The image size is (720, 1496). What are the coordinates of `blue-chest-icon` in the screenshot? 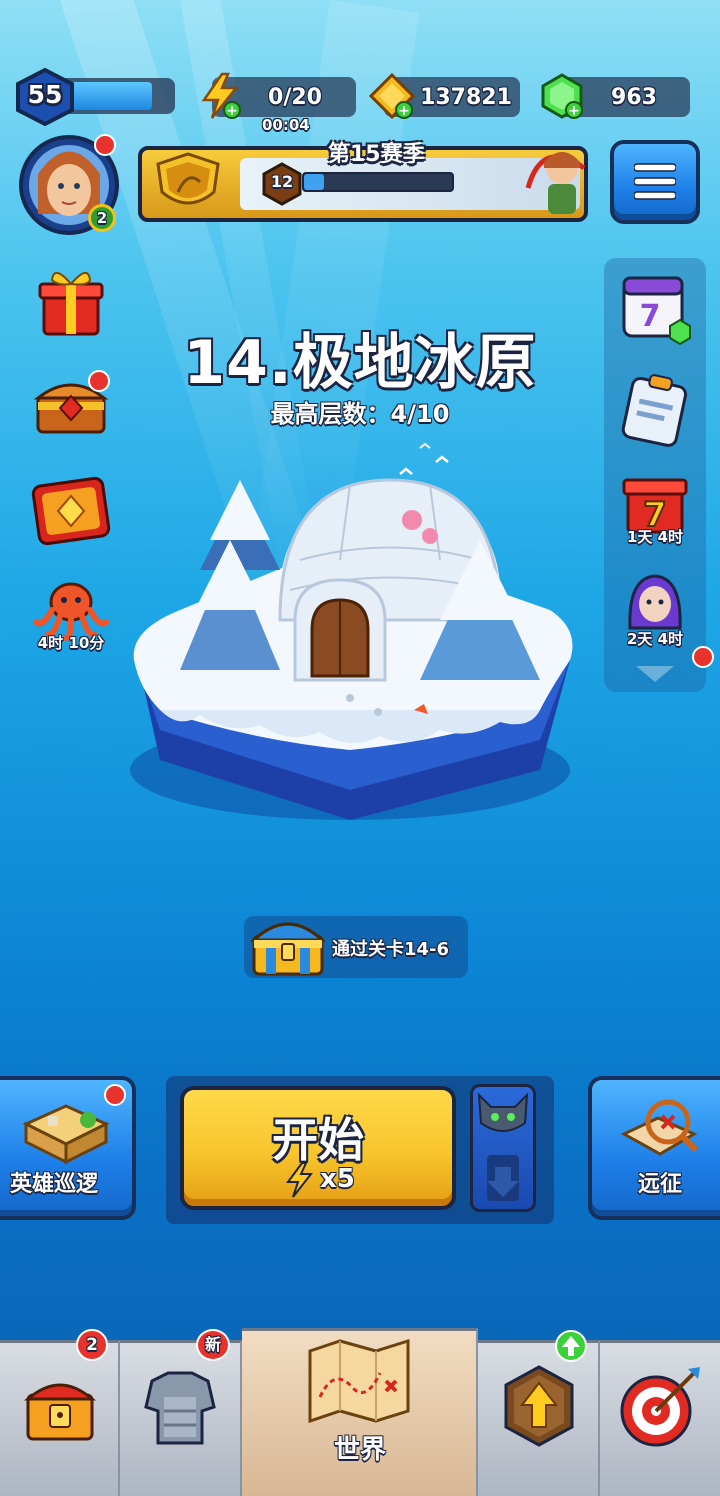 It's located at (288, 949).